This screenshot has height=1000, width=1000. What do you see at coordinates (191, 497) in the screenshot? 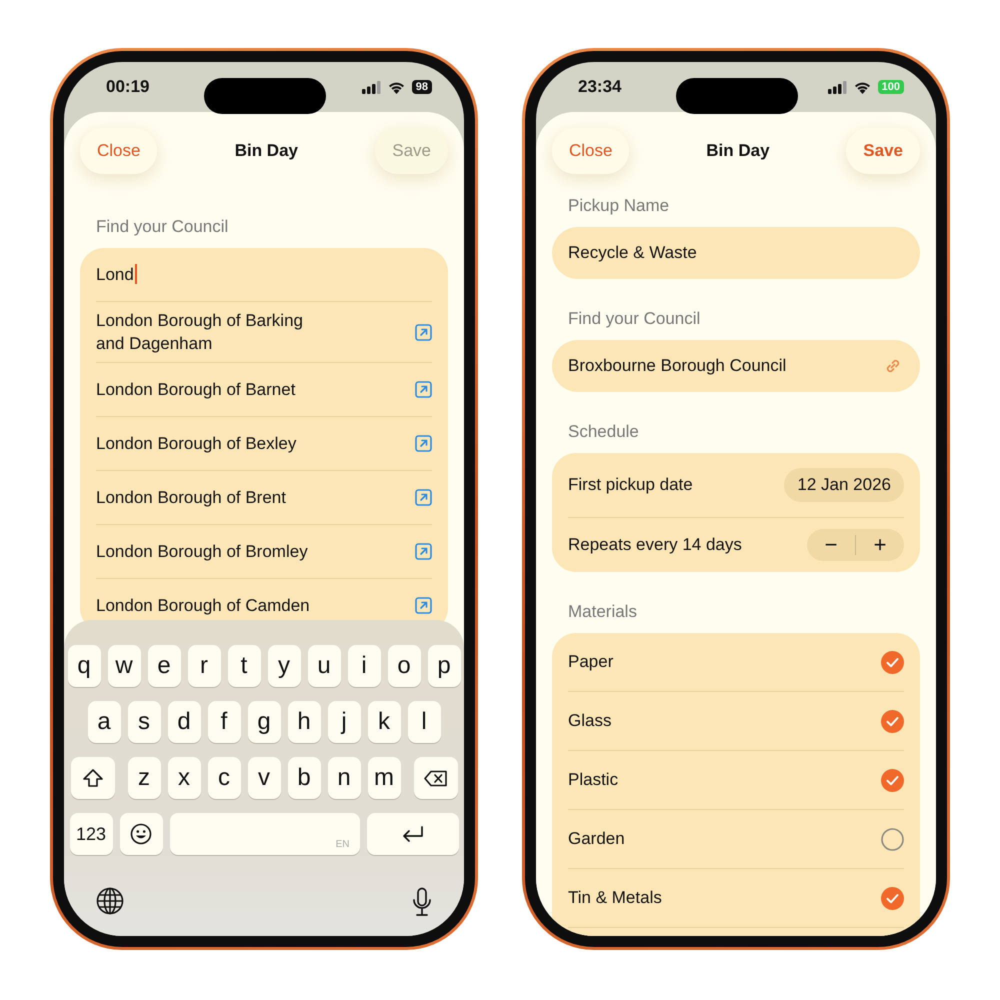
I see `council-result: London Borough of Brent` at bounding box center [191, 497].